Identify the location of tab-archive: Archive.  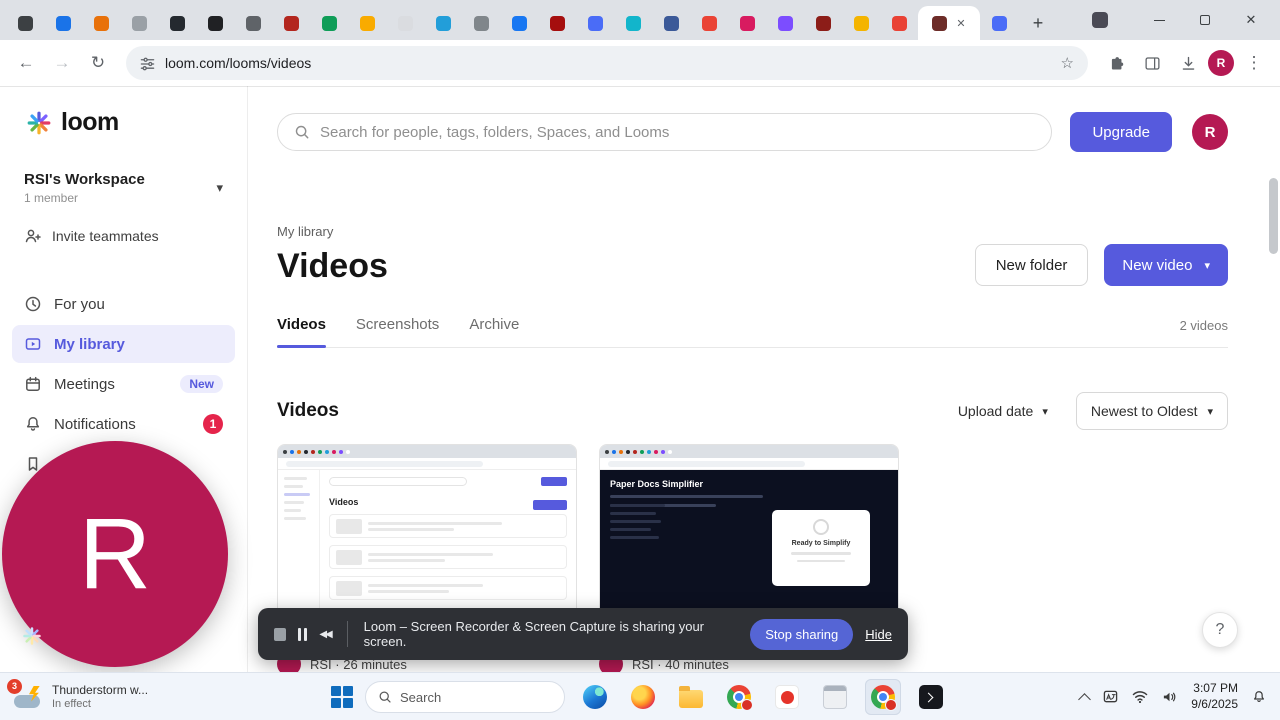
(494, 331).